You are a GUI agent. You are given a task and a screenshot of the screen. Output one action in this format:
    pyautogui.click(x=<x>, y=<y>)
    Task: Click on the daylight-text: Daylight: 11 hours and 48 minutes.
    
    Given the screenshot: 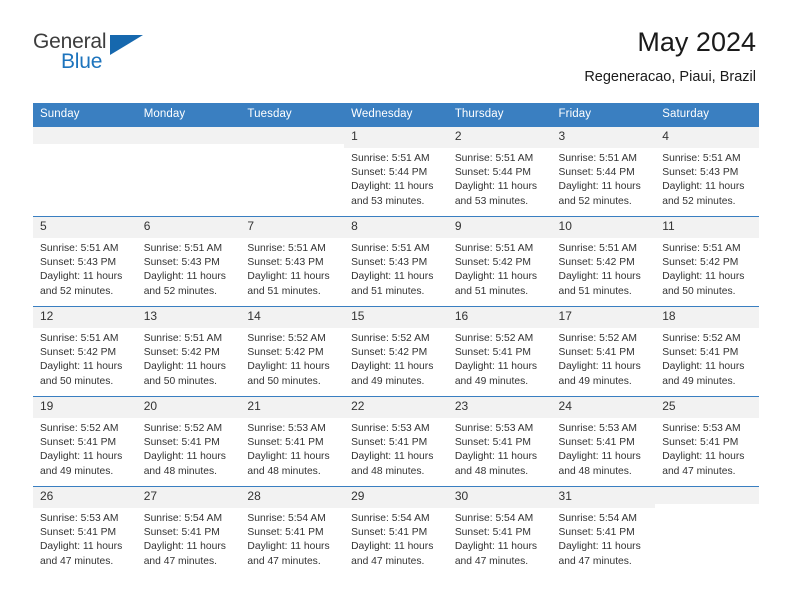 What is the action you would take?
    pyautogui.click(x=288, y=464)
    